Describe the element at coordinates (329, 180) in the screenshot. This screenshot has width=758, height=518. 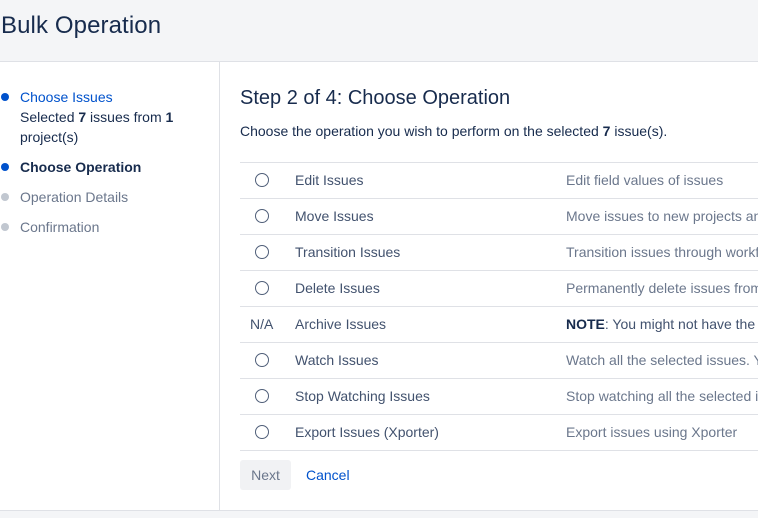
I see `operation-name: Edit Issues` at that location.